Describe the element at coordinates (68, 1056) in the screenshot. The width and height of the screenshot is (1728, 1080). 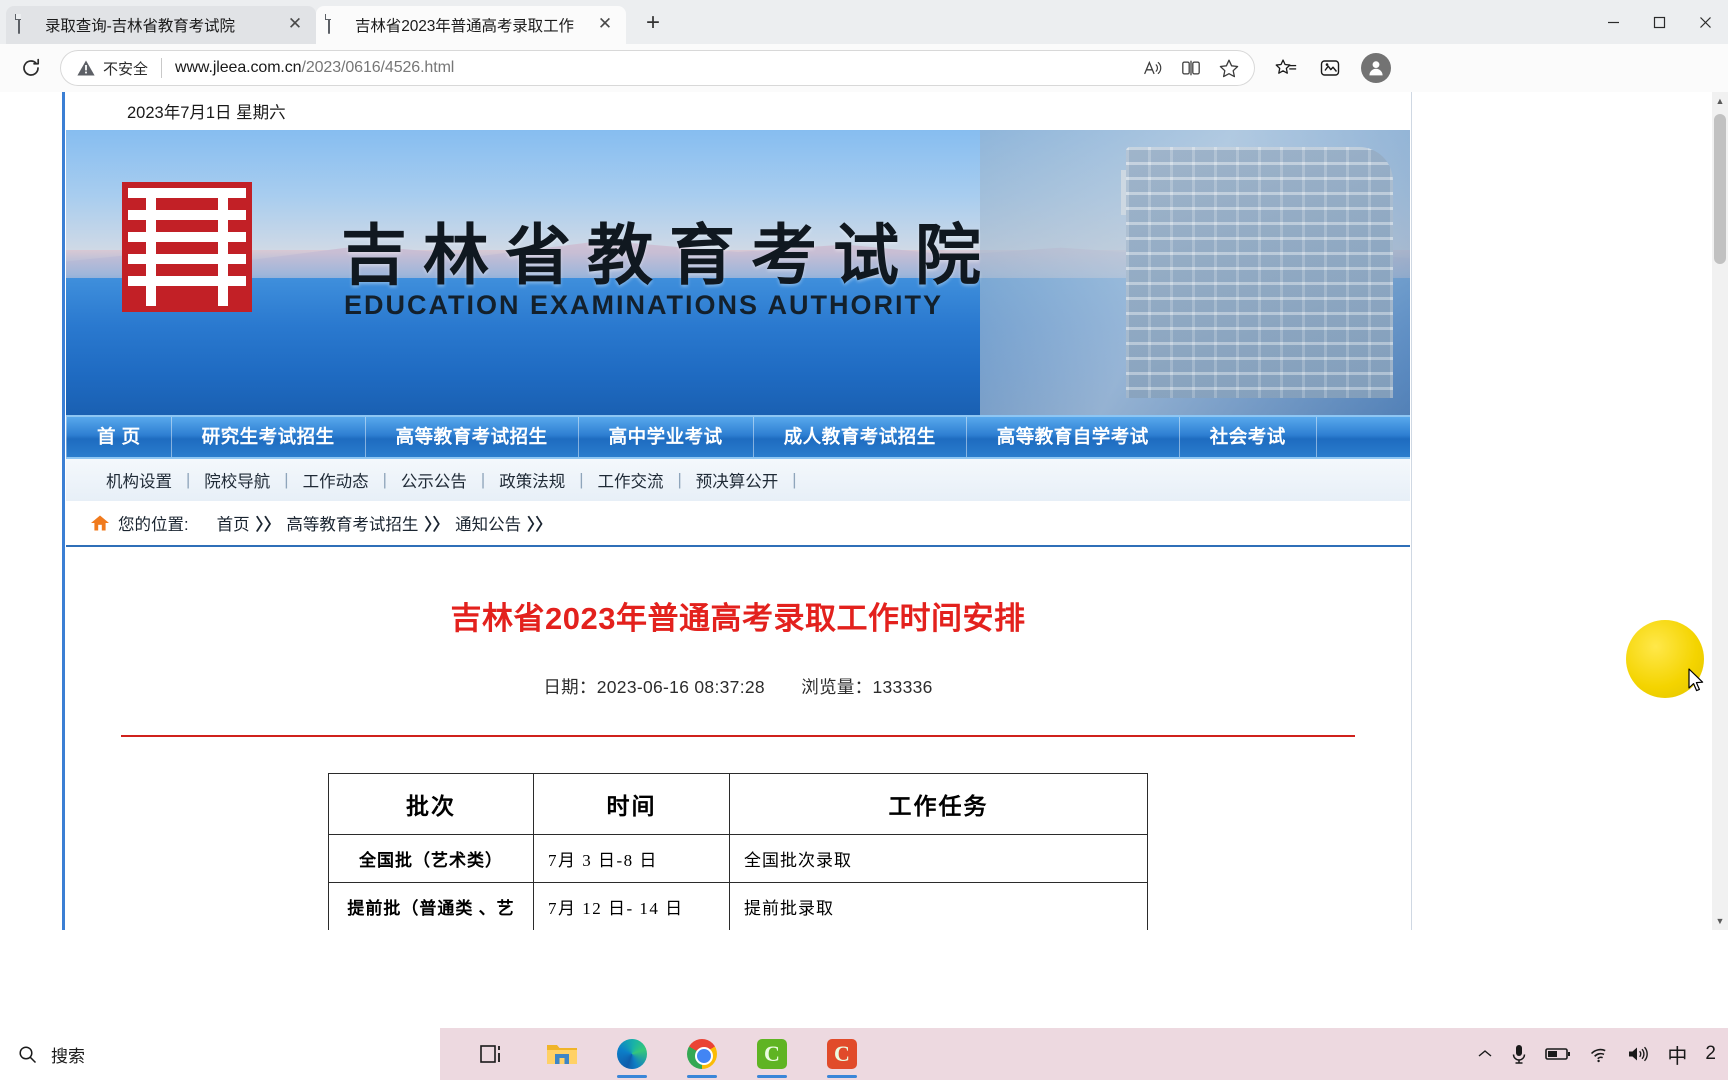
I see `search-placeholder: 搜索` at that location.